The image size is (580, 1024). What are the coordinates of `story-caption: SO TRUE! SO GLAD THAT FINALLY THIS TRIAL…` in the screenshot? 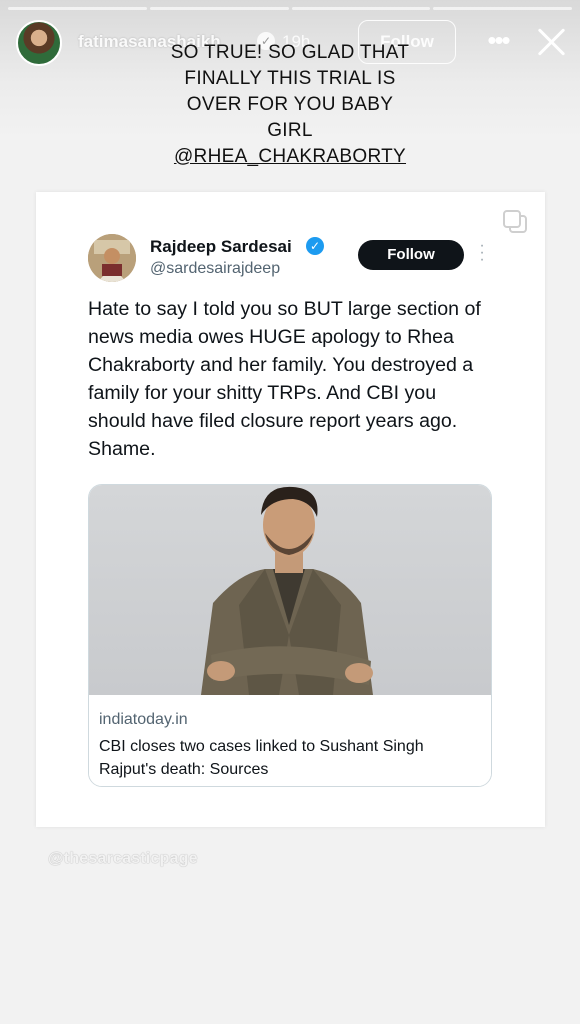 It's located at (290, 105).